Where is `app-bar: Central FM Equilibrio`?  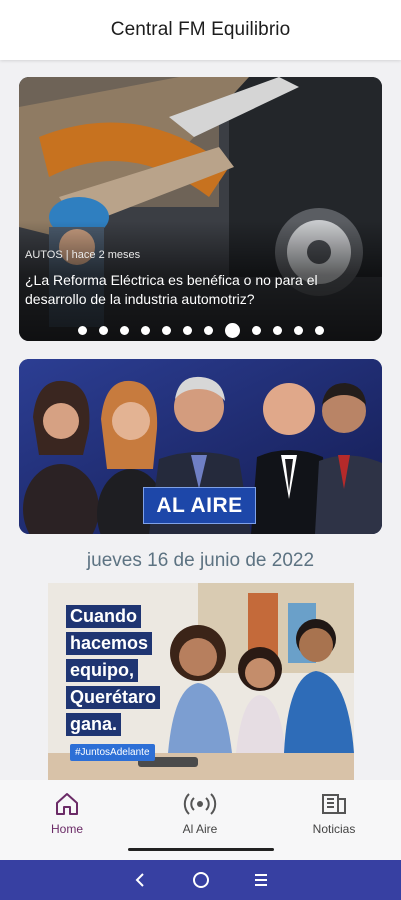
app-bar: Central FM Equilibrio is located at coordinates (200, 30).